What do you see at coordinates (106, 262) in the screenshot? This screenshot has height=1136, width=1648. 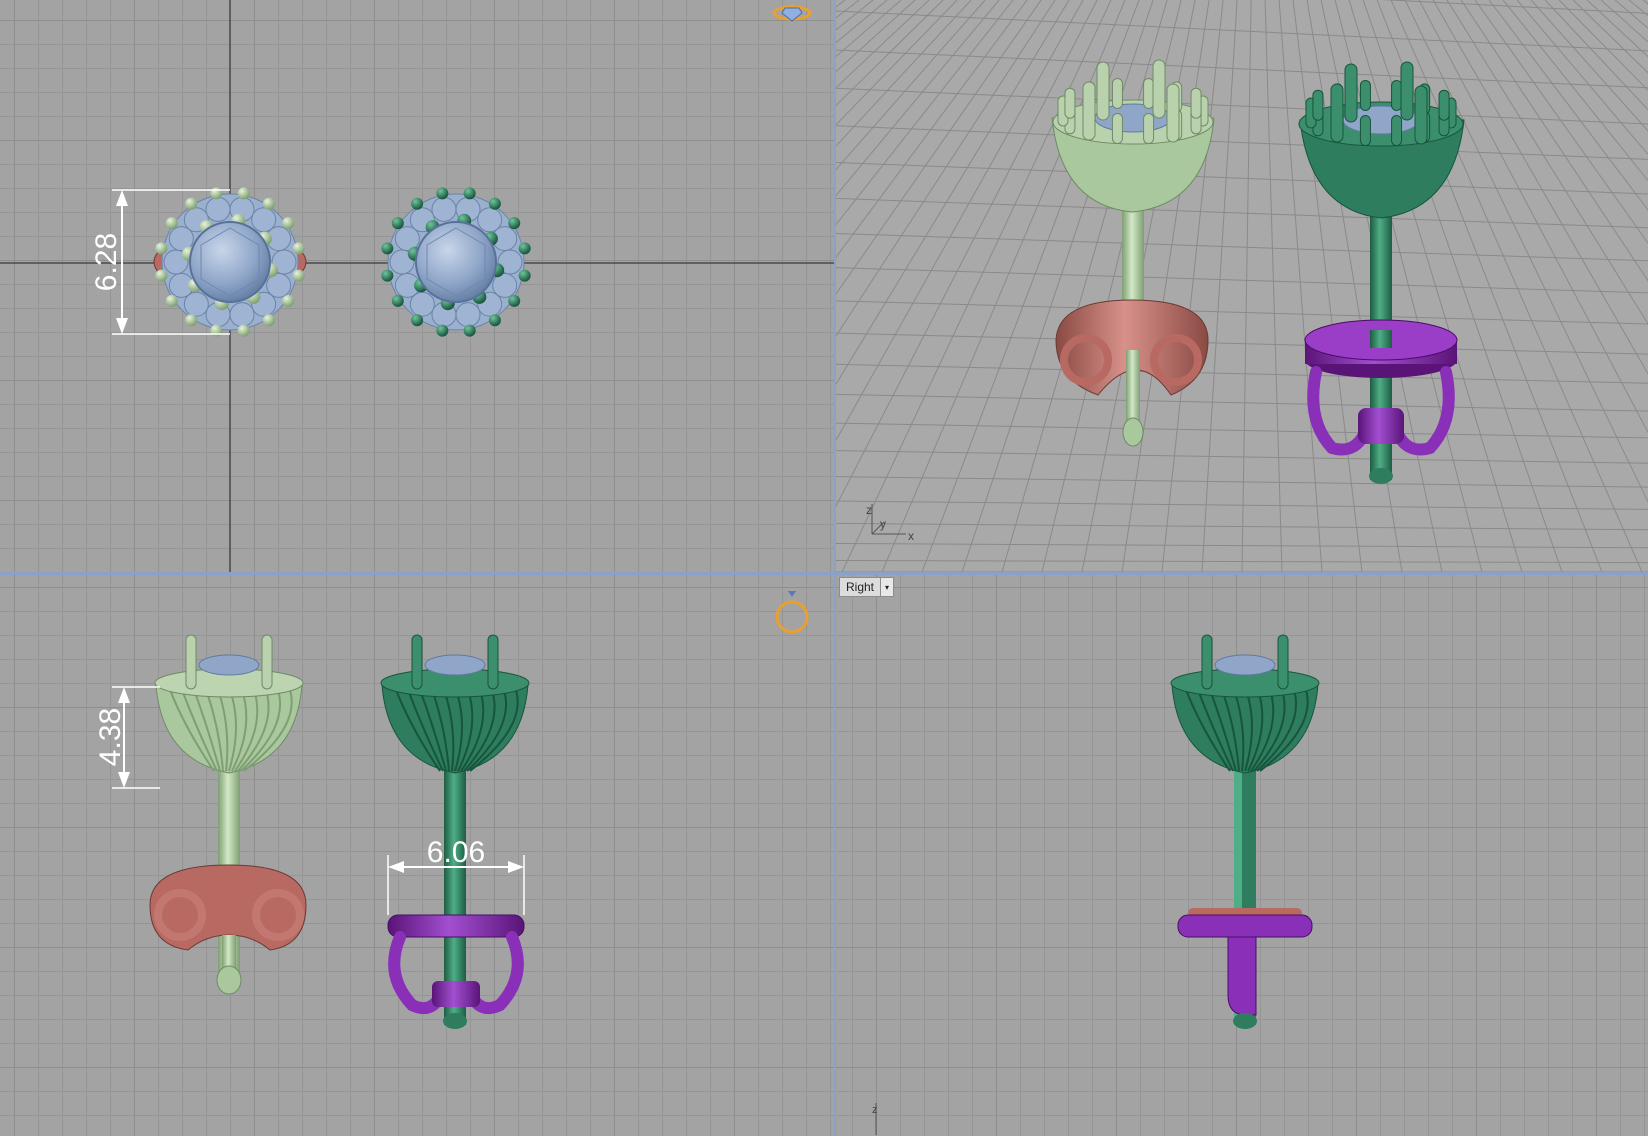 I see `dimension-diameter-label: 6.28` at bounding box center [106, 262].